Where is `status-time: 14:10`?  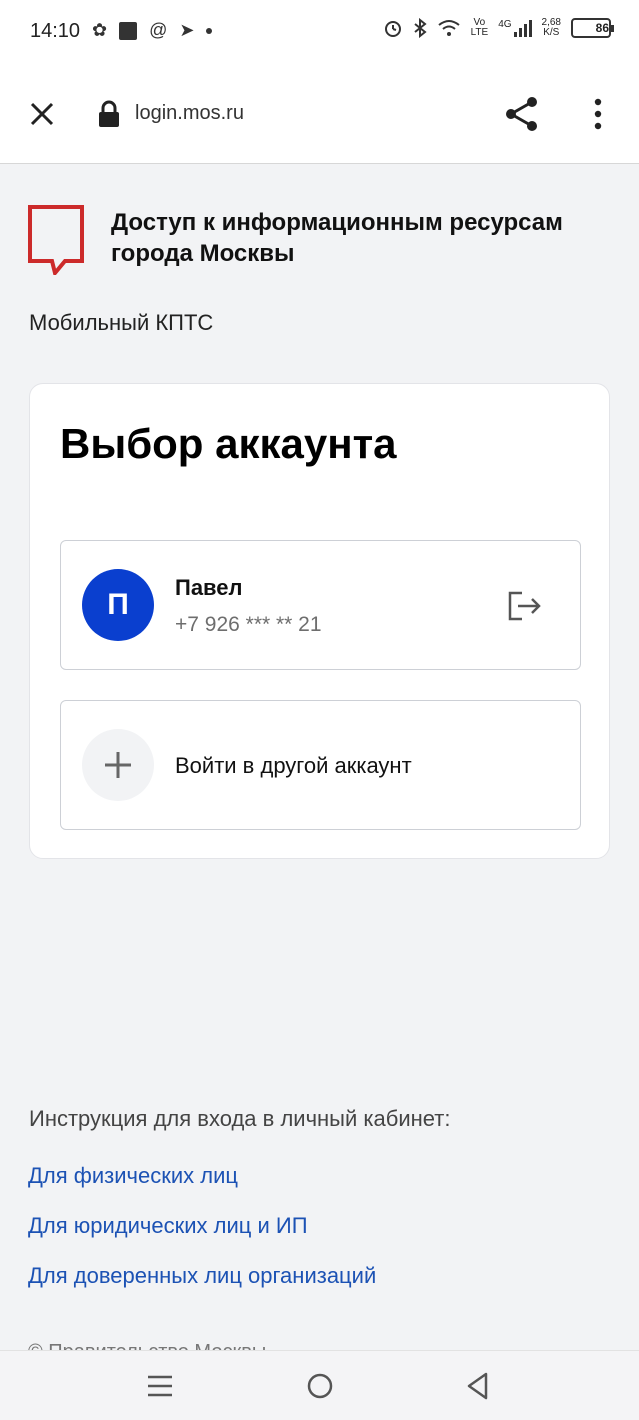 status-time: 14:10 is located at coordinates (55, 31).